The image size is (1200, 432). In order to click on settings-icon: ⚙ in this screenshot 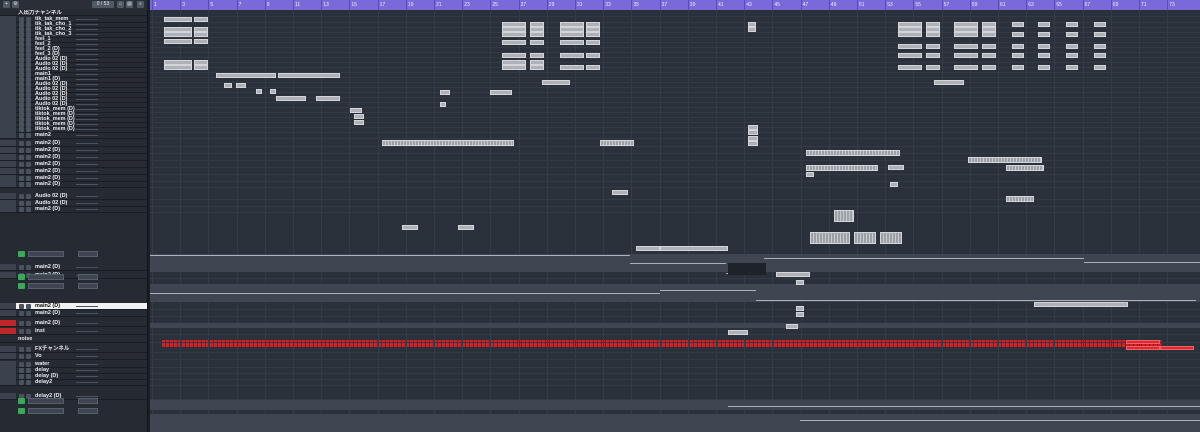, I will do `click(15, 4)`.